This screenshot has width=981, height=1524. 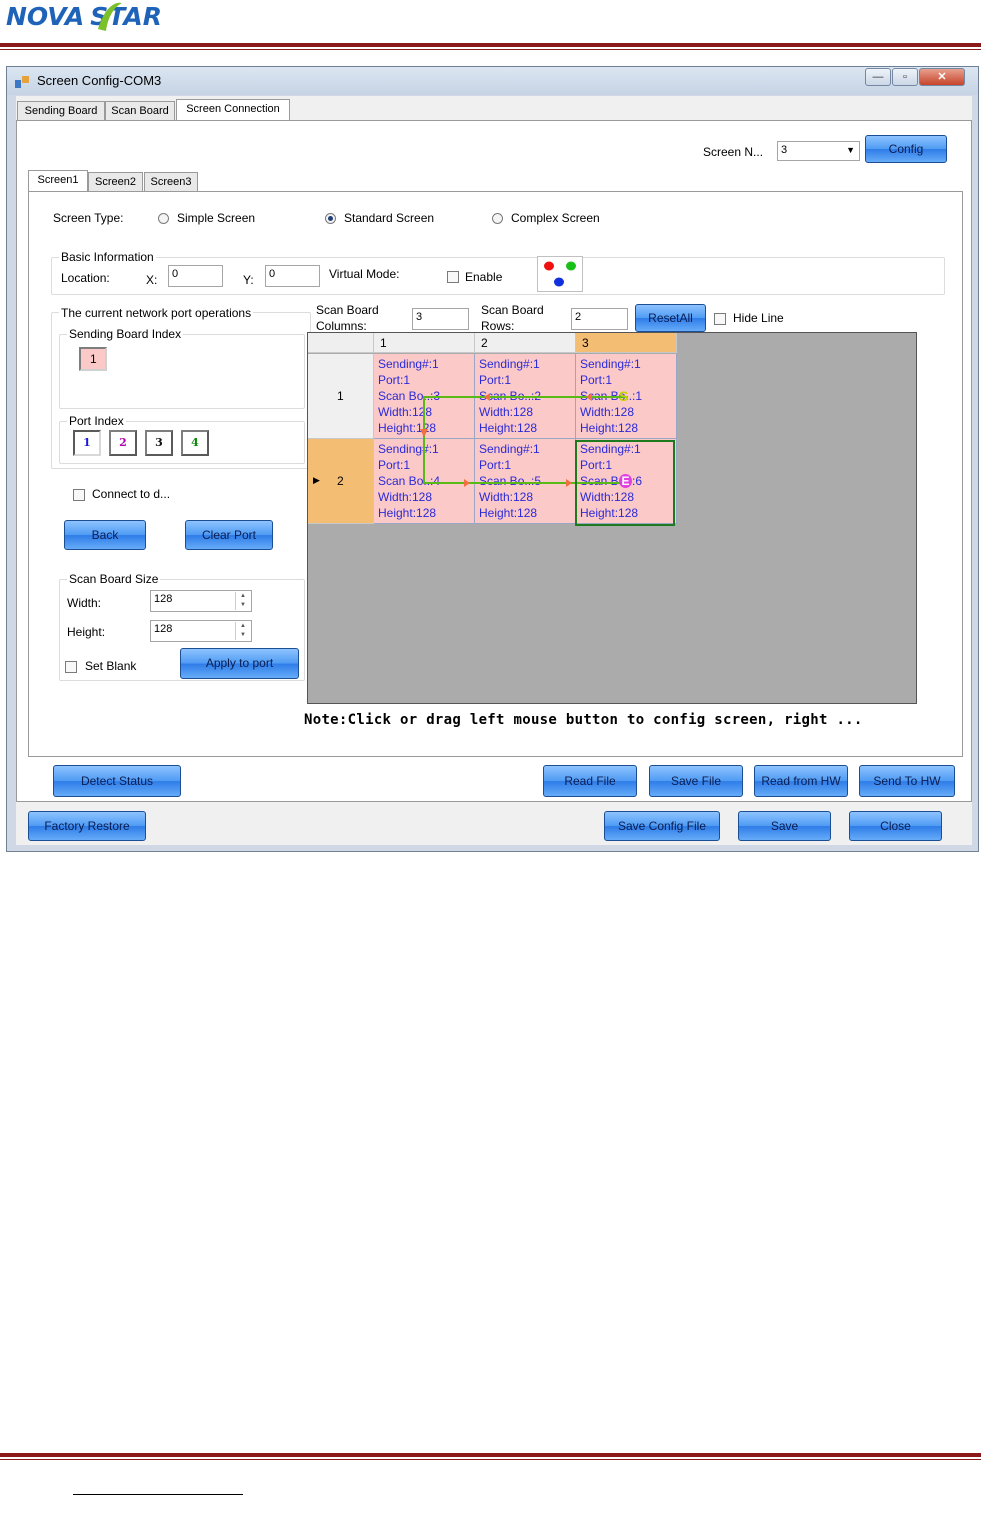 What do you see at coordinates (248, 280) in the screenshot?
I see `y-label: Y:` at bounding box center [248, 280].